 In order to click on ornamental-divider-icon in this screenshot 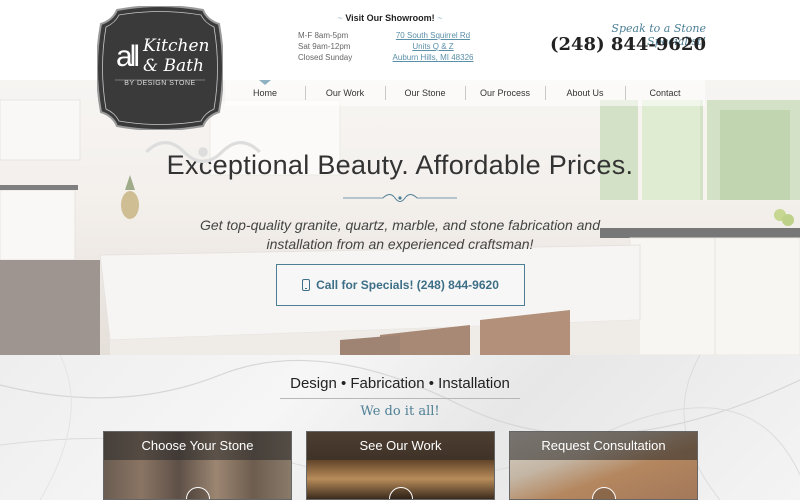, I will do `click(400, 198)`.